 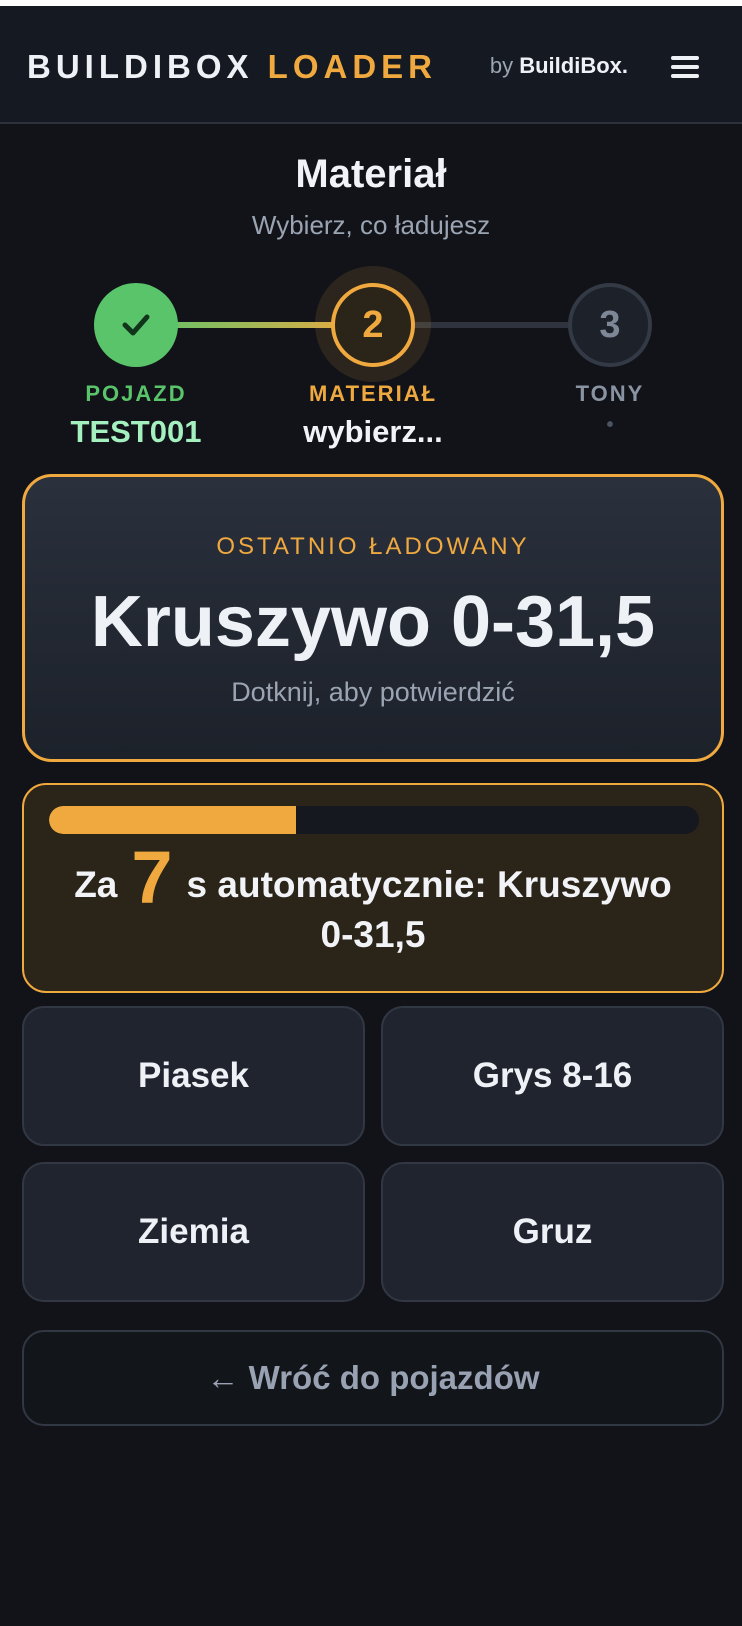 What do you see at coordinates (373, 325) in the screenshot?
I see `step-2-circle: 2` at bounding box center [373, 325].